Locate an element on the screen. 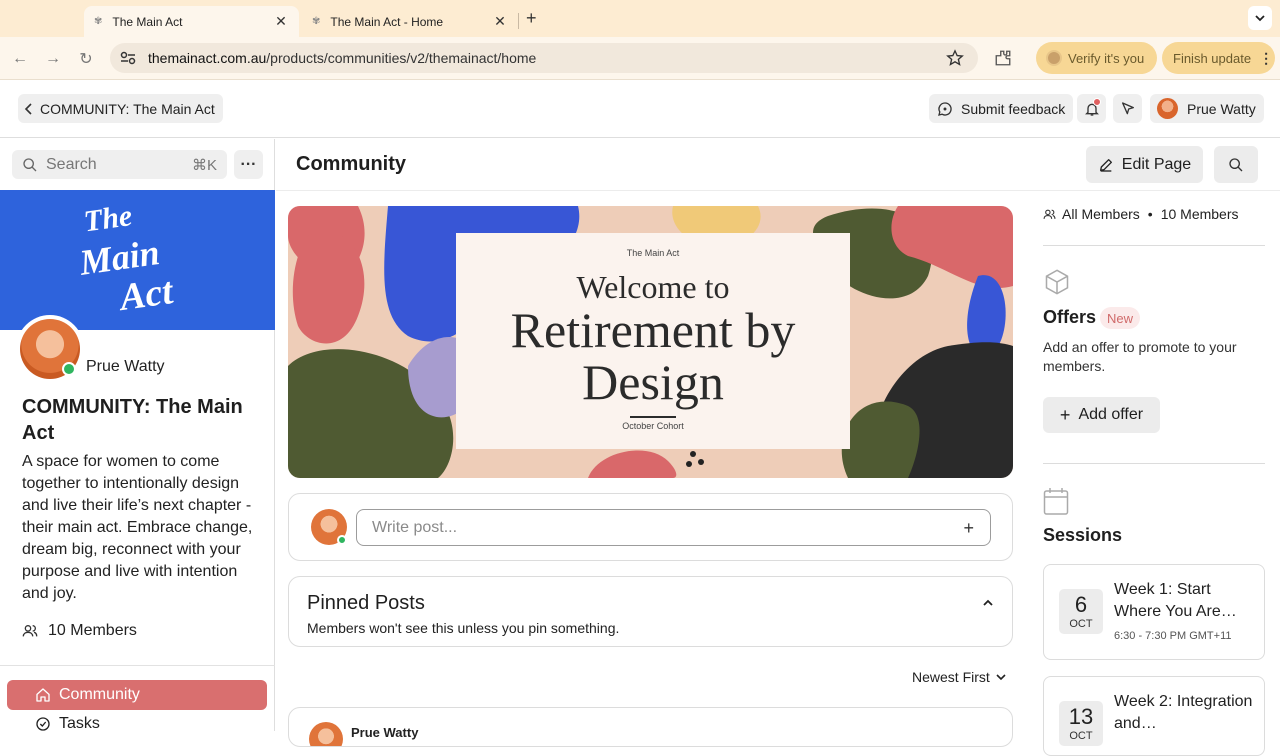 This screenshot has width=1280, height=756. pinned-title: Pinned Posts is located at coordinates (366, 603).